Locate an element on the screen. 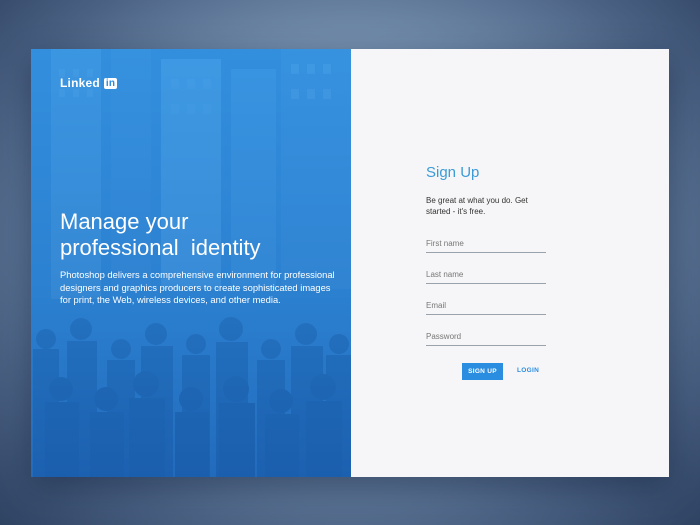  password-input is located at coordinates (486, 336).